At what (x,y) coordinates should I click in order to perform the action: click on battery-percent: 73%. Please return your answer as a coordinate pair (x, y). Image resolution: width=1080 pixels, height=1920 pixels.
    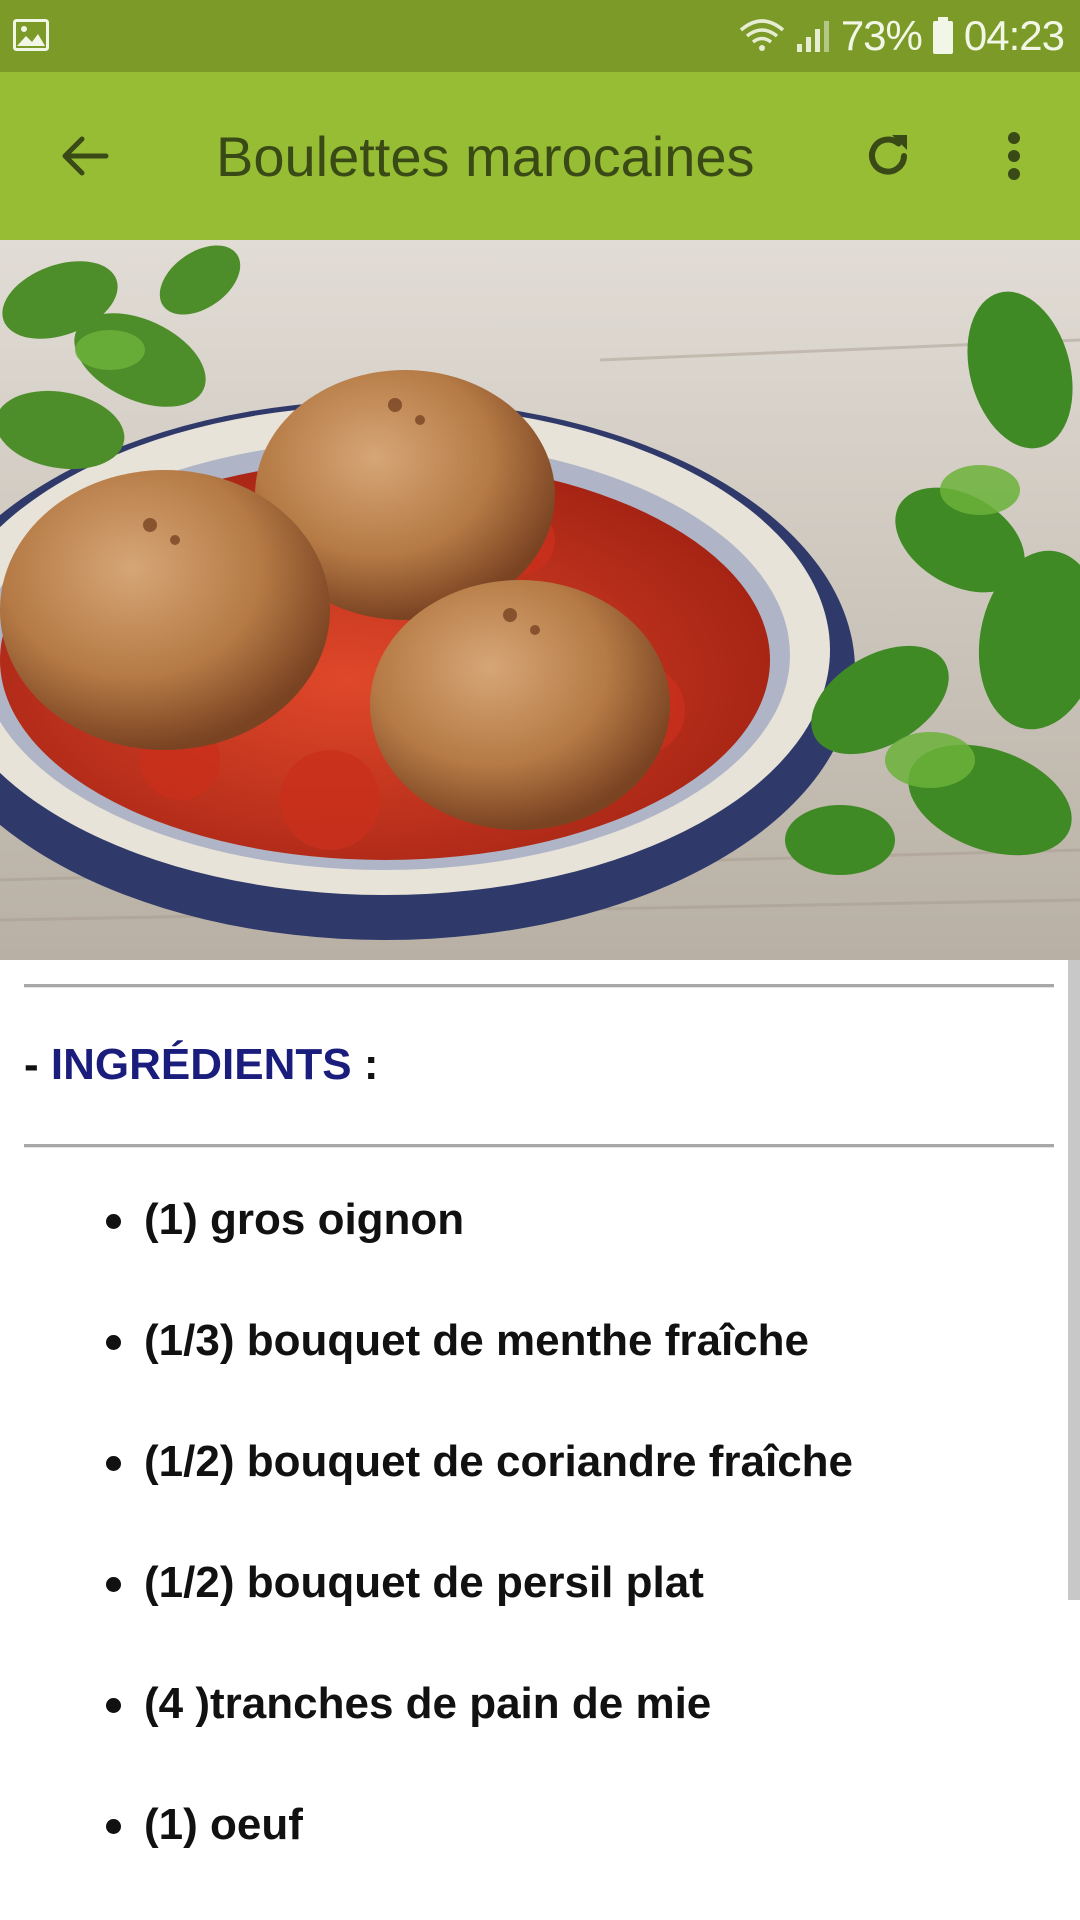
    Looking at the image, I should click on (881, 35).